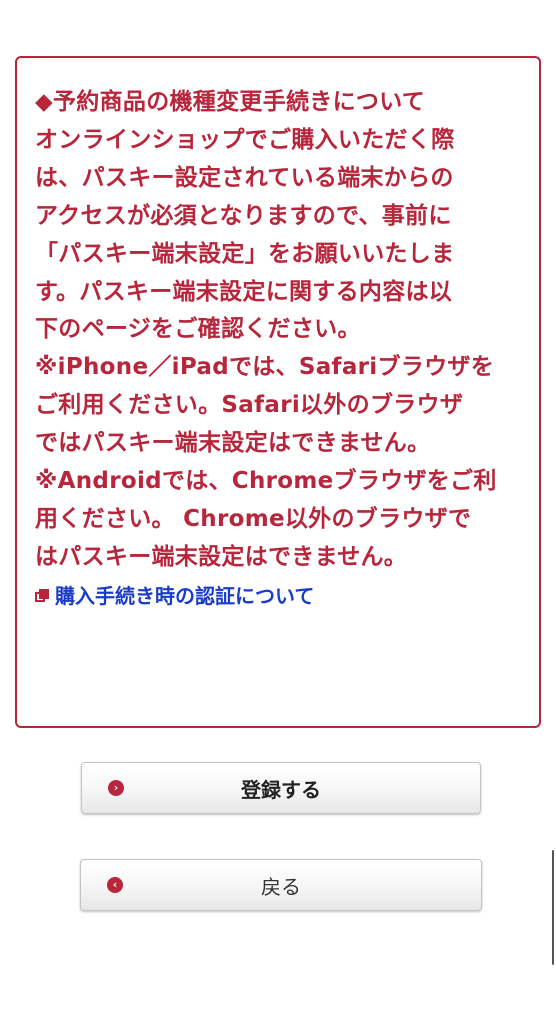 The image size is (556, 1024). I want to click on notice-line: ◆予約商品の機種変更手続きについて, so click(230, 102).